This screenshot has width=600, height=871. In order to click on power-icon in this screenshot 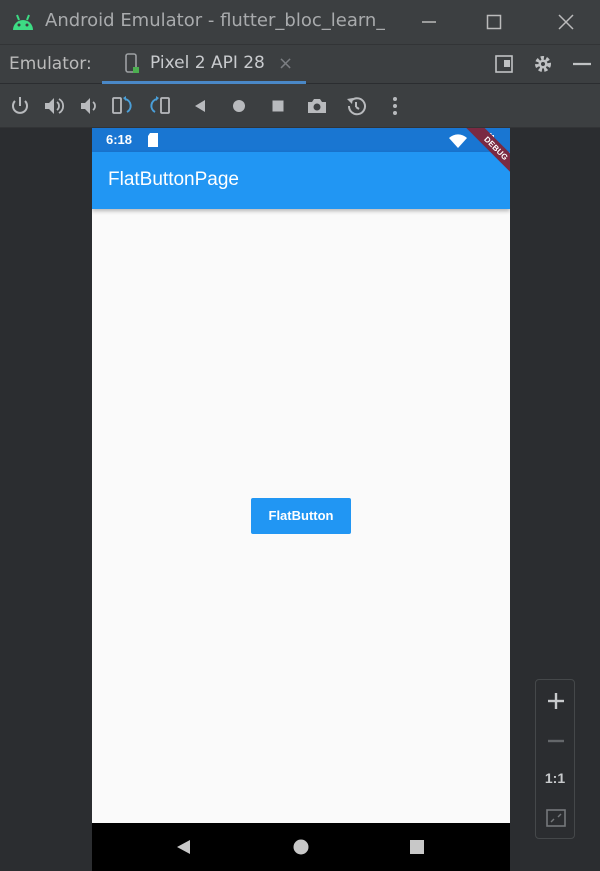, I will do `click(20, 106)`.